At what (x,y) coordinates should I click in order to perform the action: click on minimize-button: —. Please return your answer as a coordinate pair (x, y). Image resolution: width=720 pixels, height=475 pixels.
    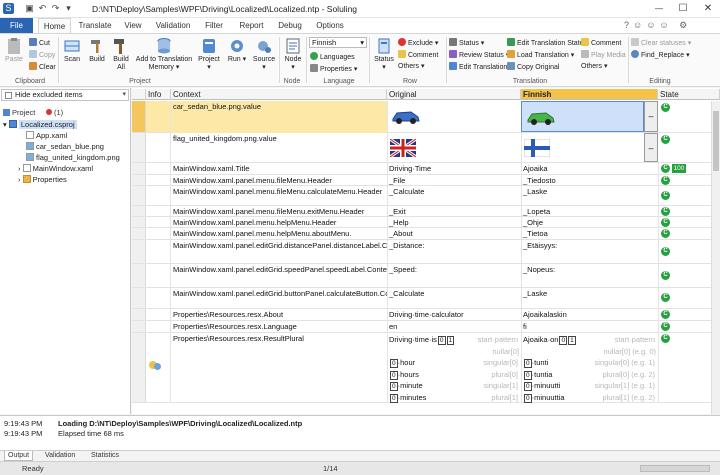
    Looking at the image, I should click on (659, 9).